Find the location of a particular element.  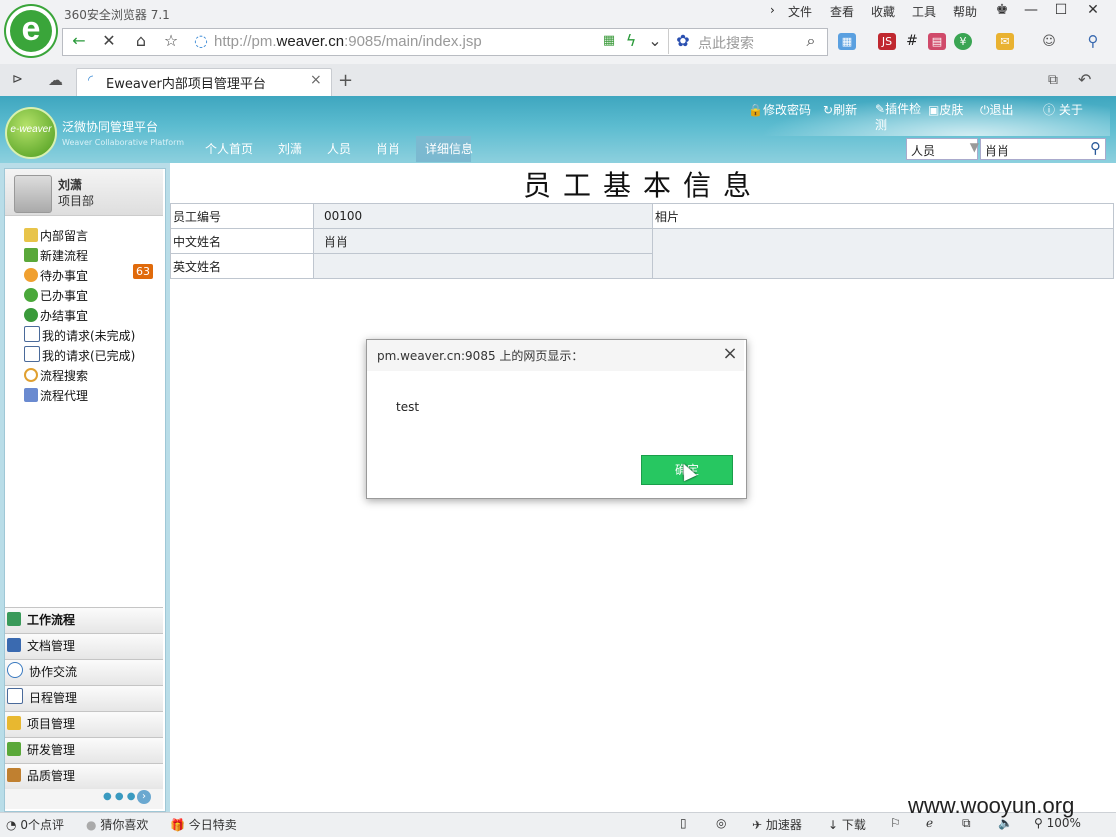

tab-title: Eweaver内部项目管理平台 is located at coordinates (186, 84).